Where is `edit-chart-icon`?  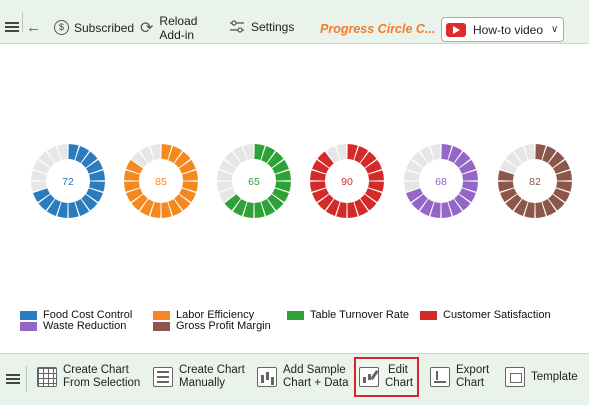 edit-chart-icon is located at coordinates (369, 377).